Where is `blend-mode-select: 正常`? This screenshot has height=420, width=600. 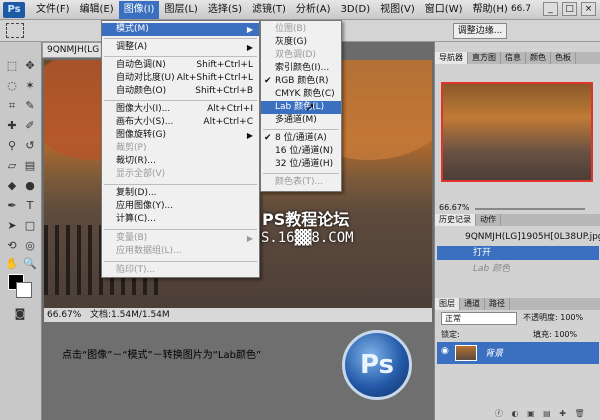 blend-mode-select: 正常 is located at coordinates (479, 318).